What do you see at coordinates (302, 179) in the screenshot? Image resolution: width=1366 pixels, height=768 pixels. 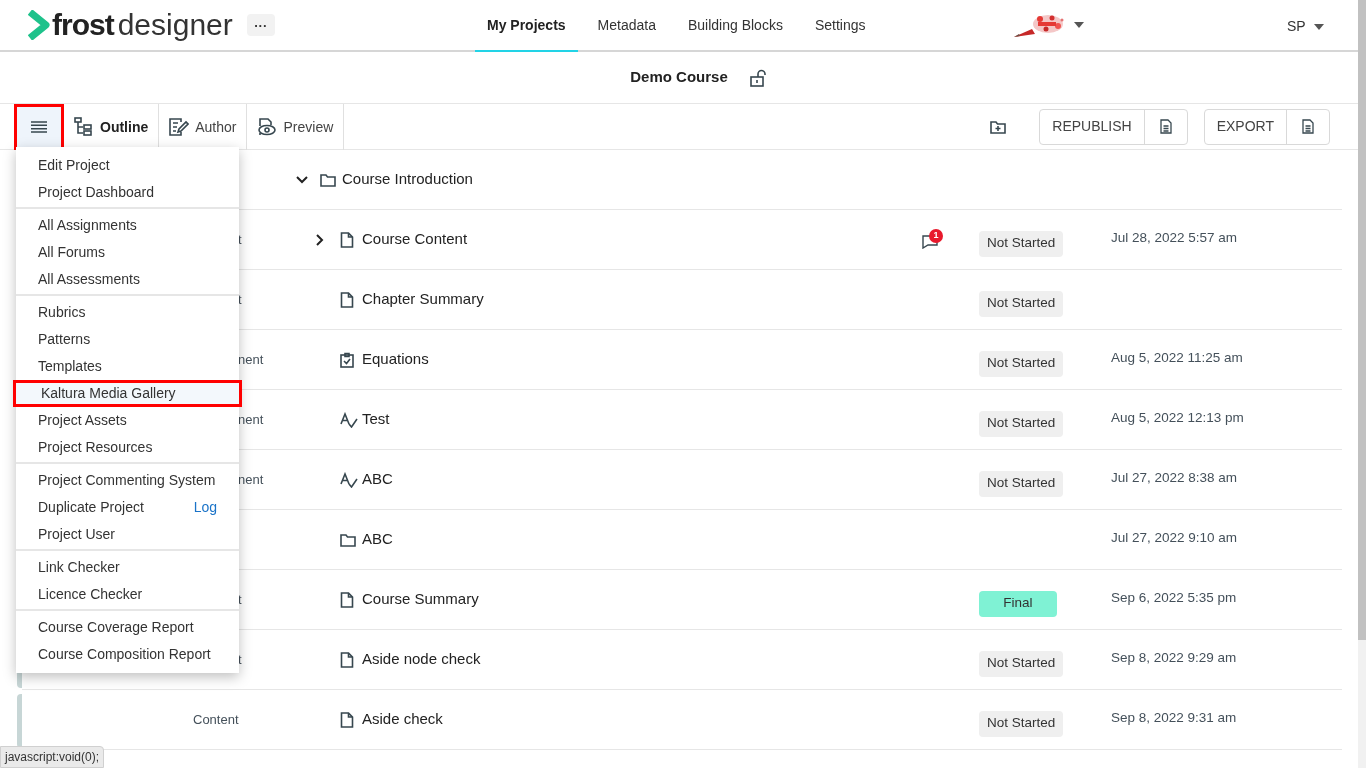 I see `chevron-down-icon` at bounding box center [302, 179].